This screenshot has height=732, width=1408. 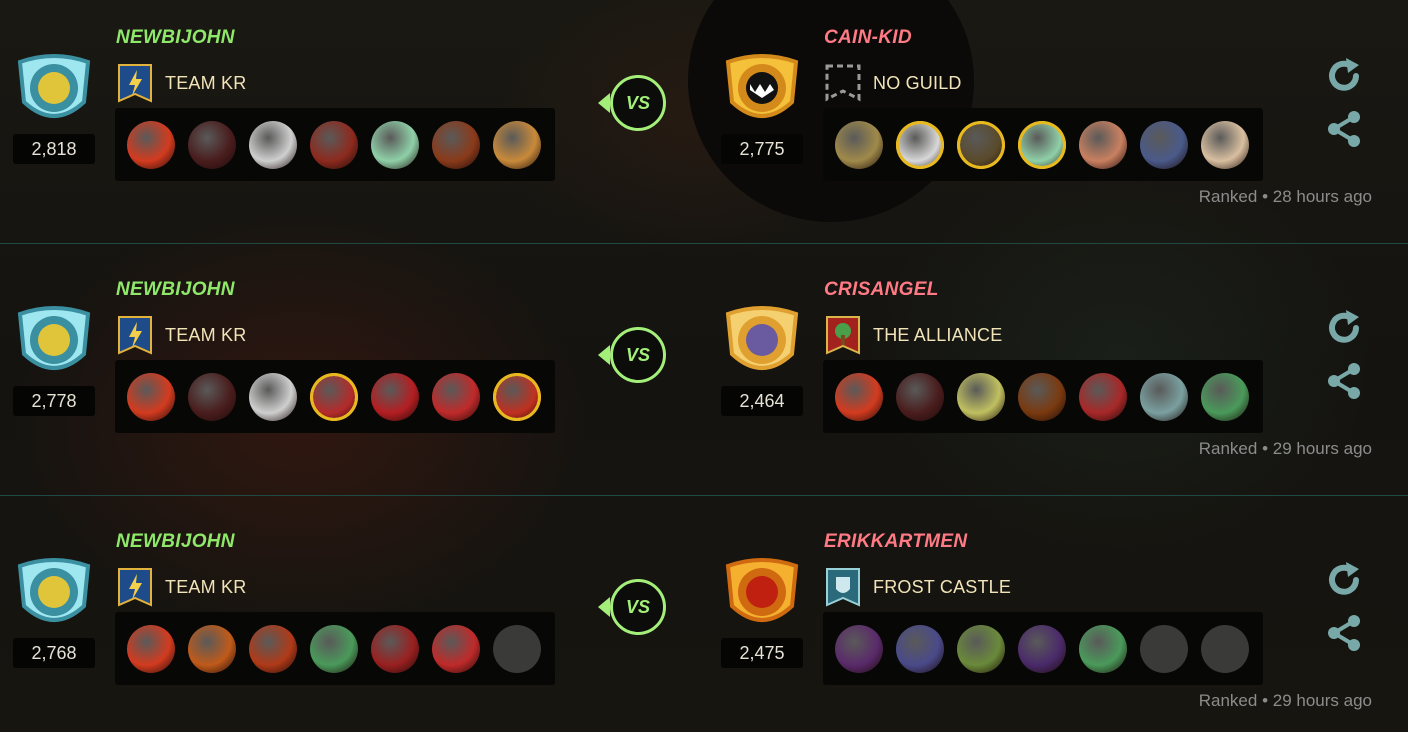 What do you see at coordinates (843, 83) in the screenshot?
I see `empty-banner-icon` at bounding box center [843, 83].